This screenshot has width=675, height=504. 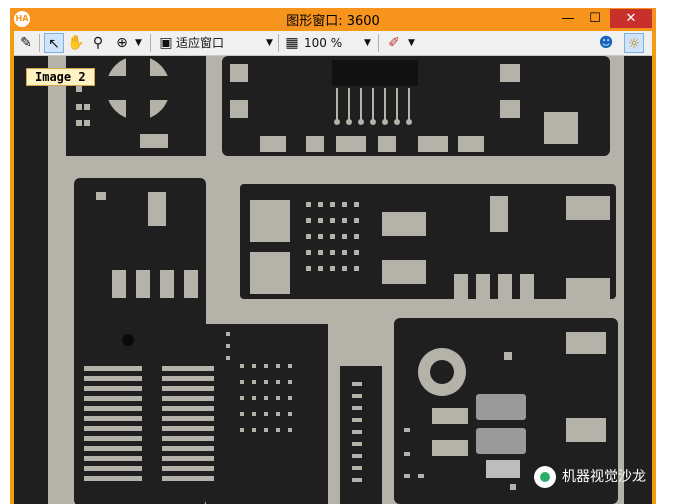 What do you see at coordinates (369, 43) in the screenshot?
I see `zoom-percent-dropdown-arrow: ▼` at bounding box center [369, 43].